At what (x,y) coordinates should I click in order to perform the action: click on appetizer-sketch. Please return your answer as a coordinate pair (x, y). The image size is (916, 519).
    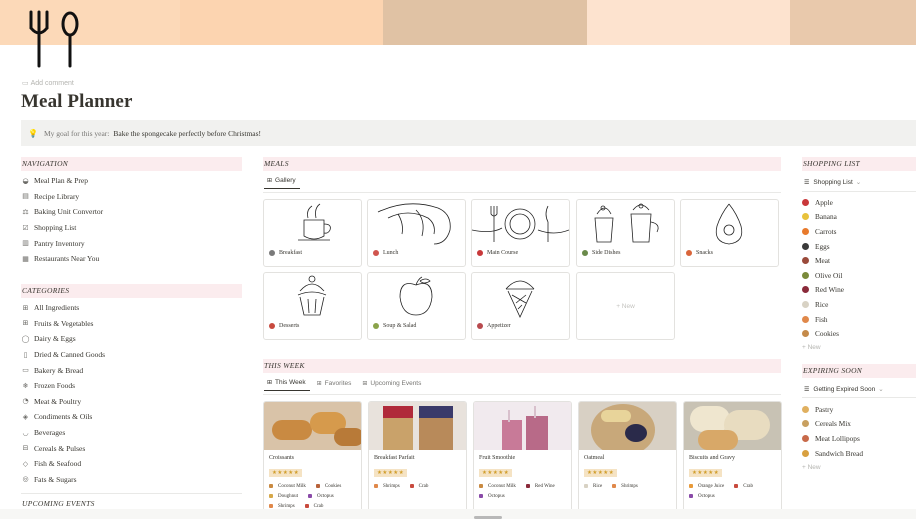
    Looking at the image, I should click on (520, 299).